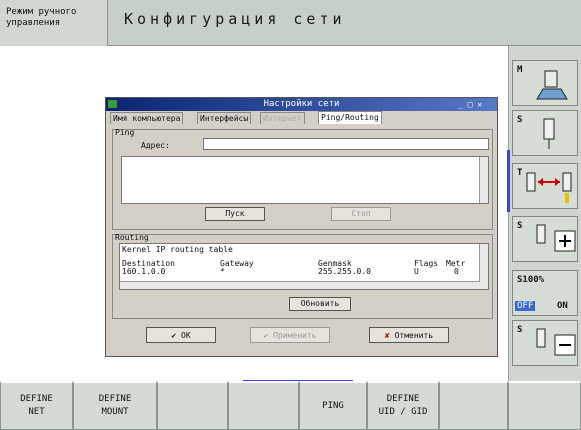 This screenshot has height=430, width=581. What do you see at coordinates (549, 187) in the screenshot?
I see `tool-change-icon` at bounding box center [549, 187].